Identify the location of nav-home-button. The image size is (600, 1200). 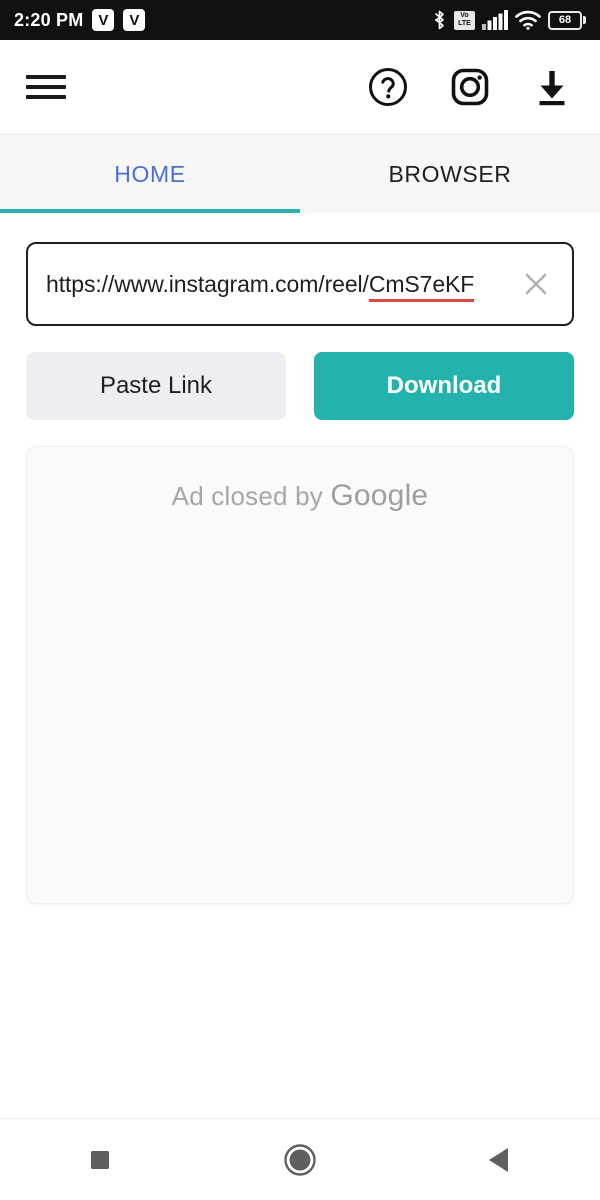
(300, 1159).